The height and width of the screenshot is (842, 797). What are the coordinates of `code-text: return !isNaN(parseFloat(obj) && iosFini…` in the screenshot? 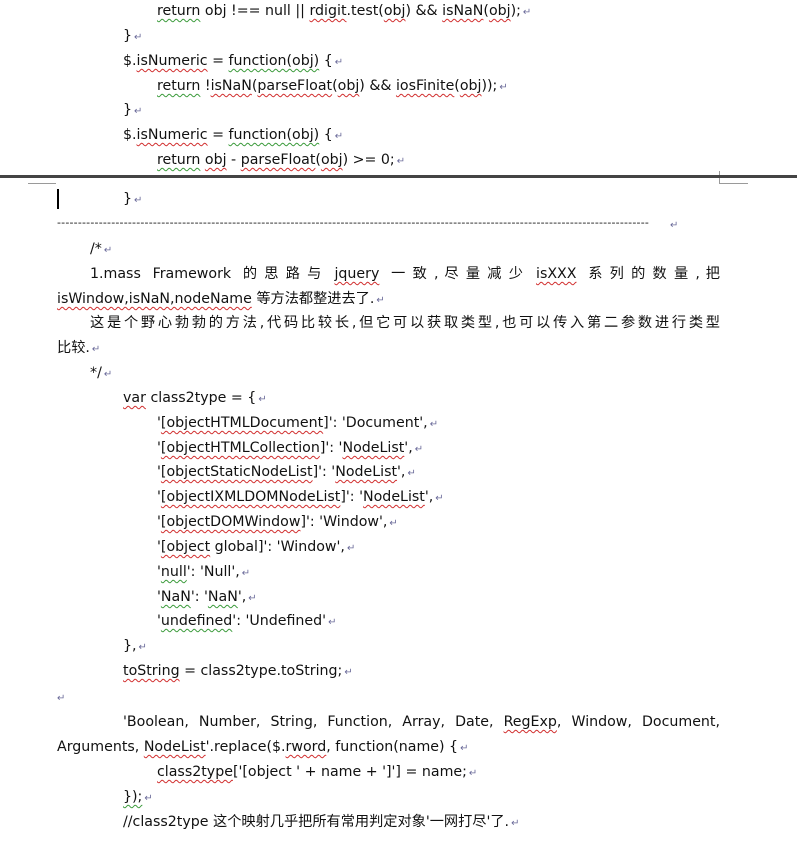 It's located at (327, 86).